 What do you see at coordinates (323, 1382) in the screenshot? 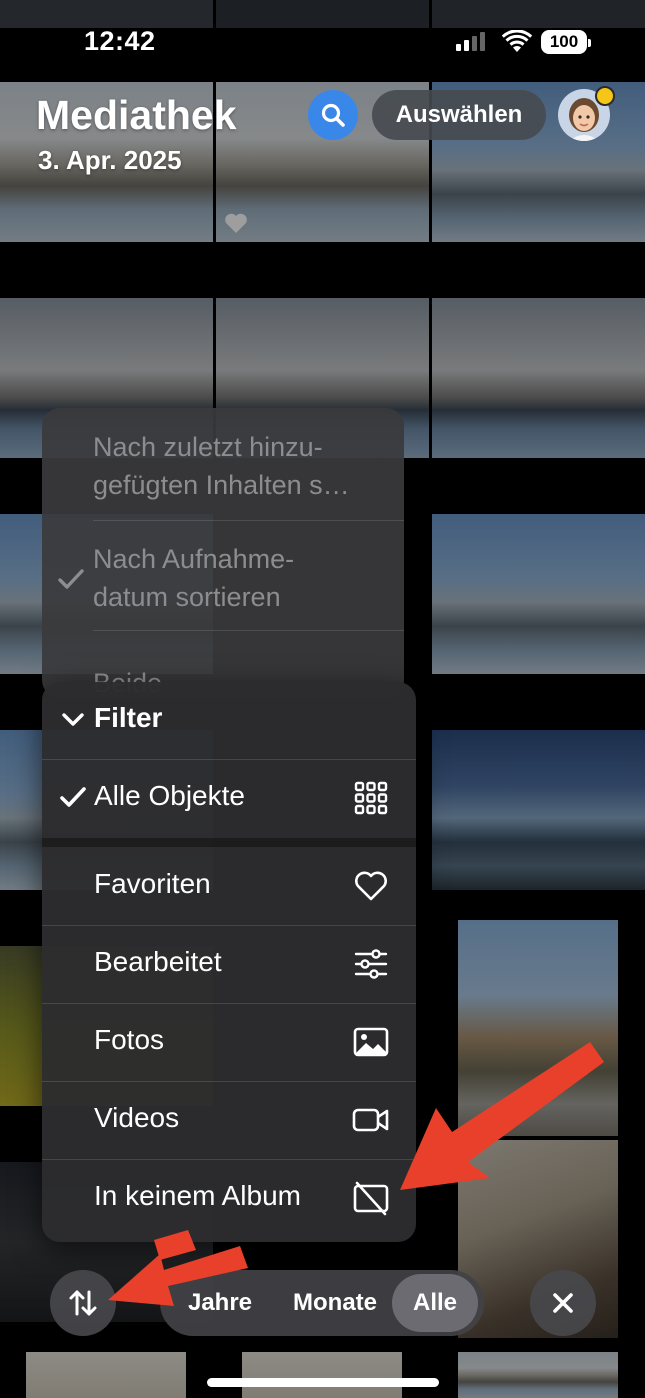
I see `home-indicator` at bounding box center [323, 1382].